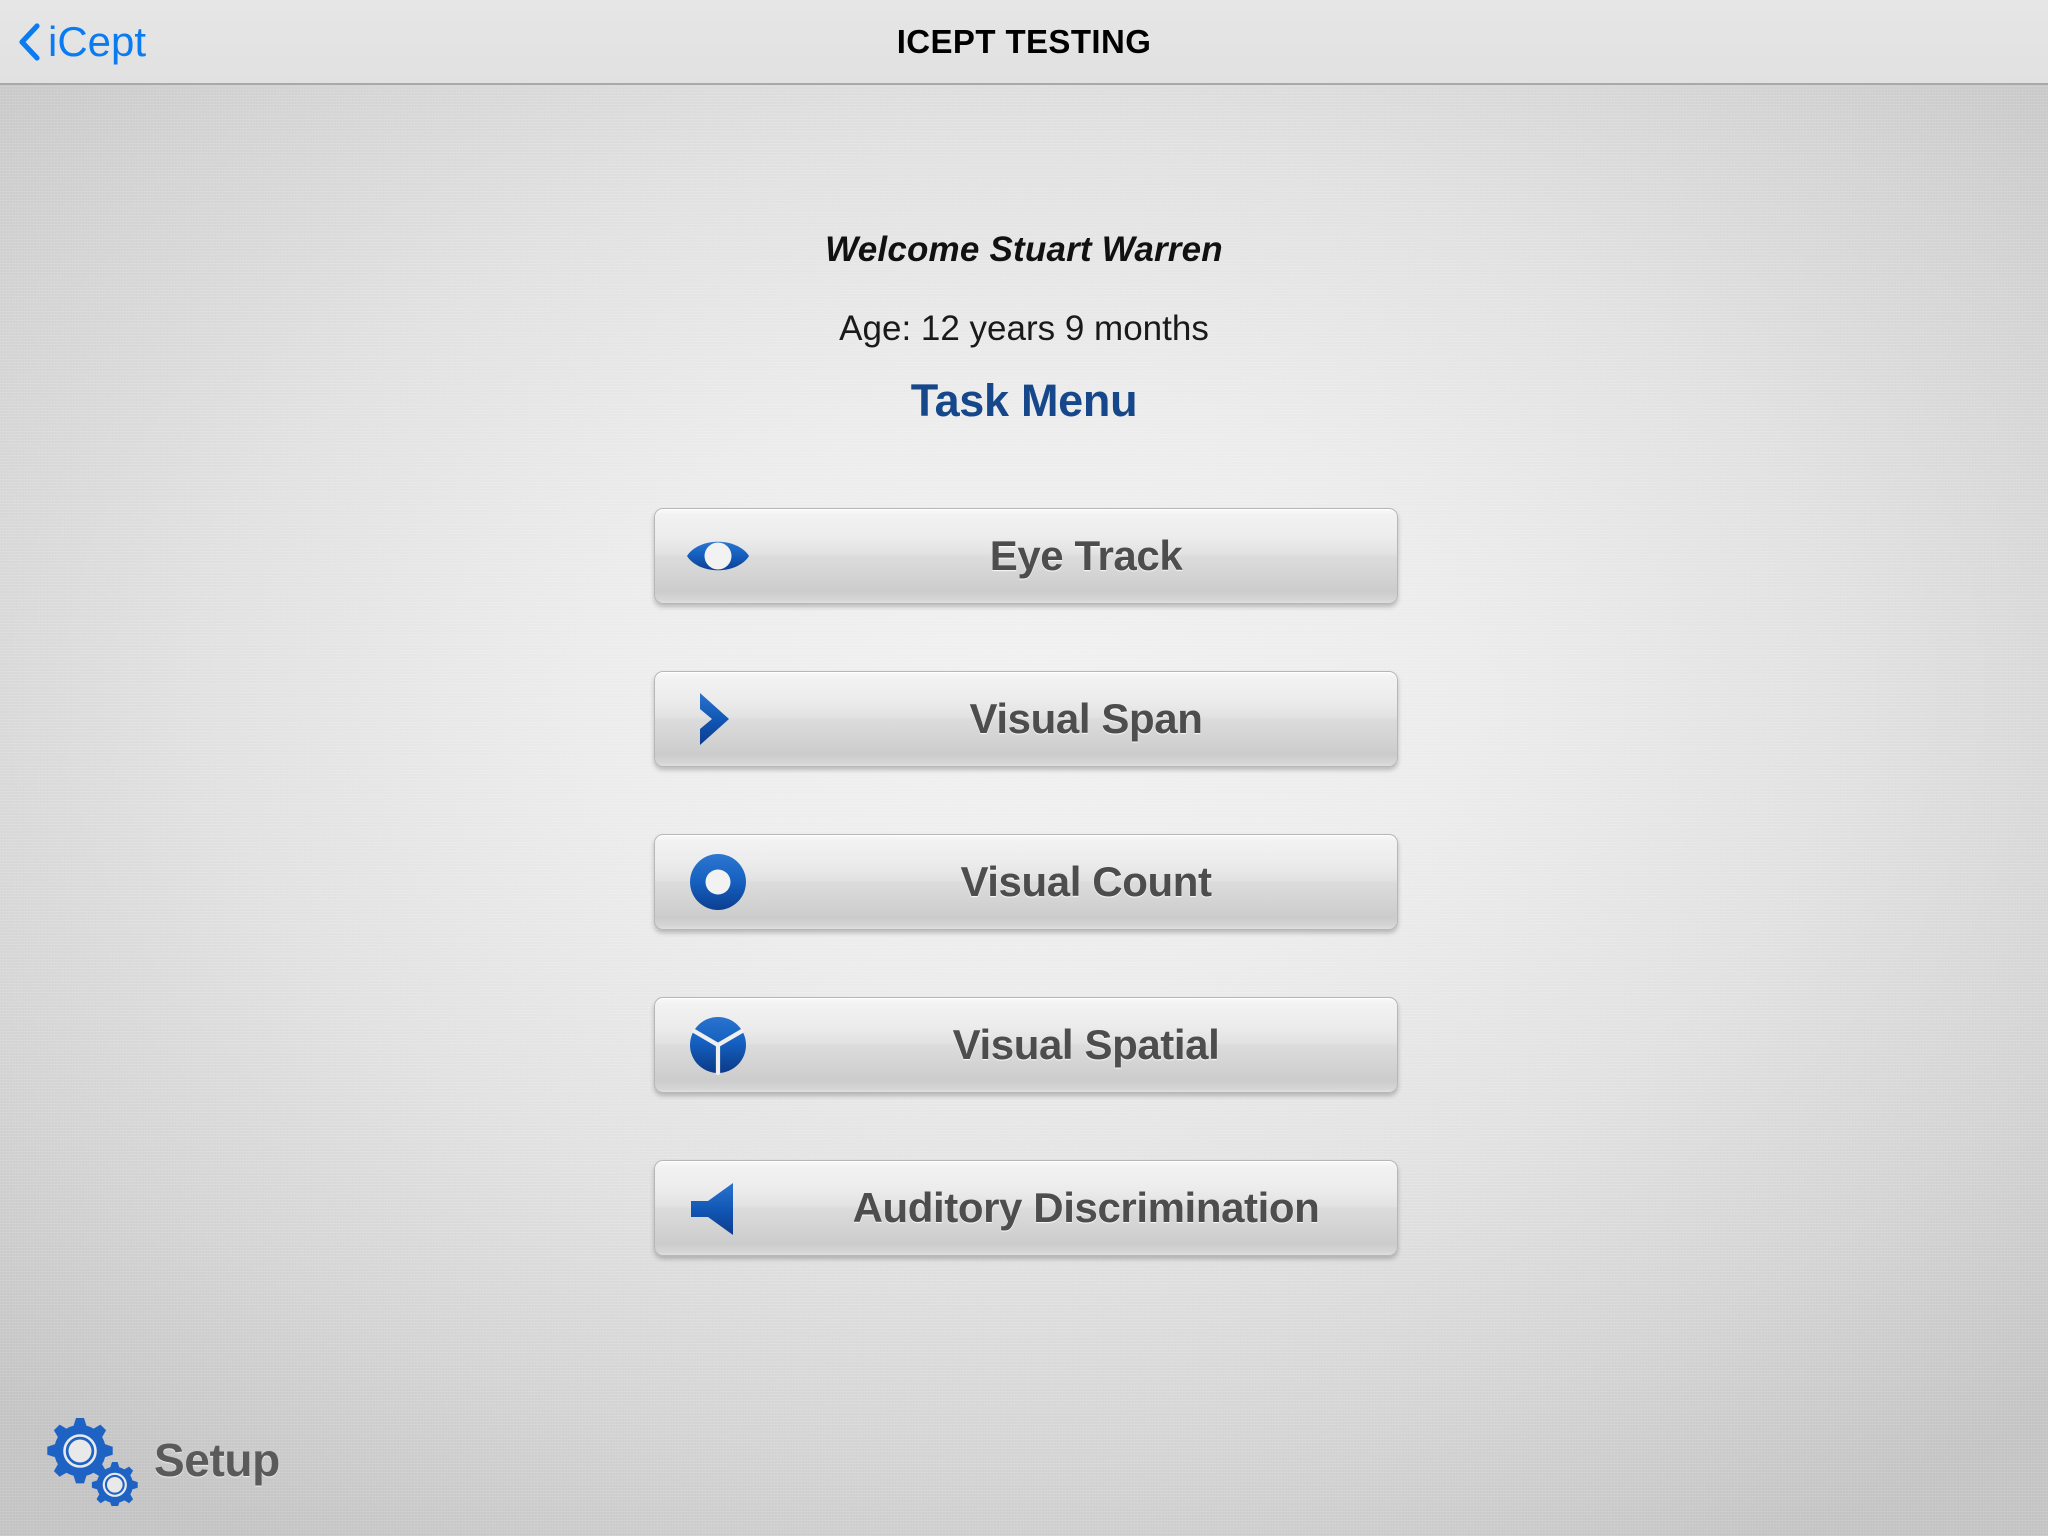  Describe the element at coordinates (91, 1460) in the screenshot. I see `gears-icon` at that location.